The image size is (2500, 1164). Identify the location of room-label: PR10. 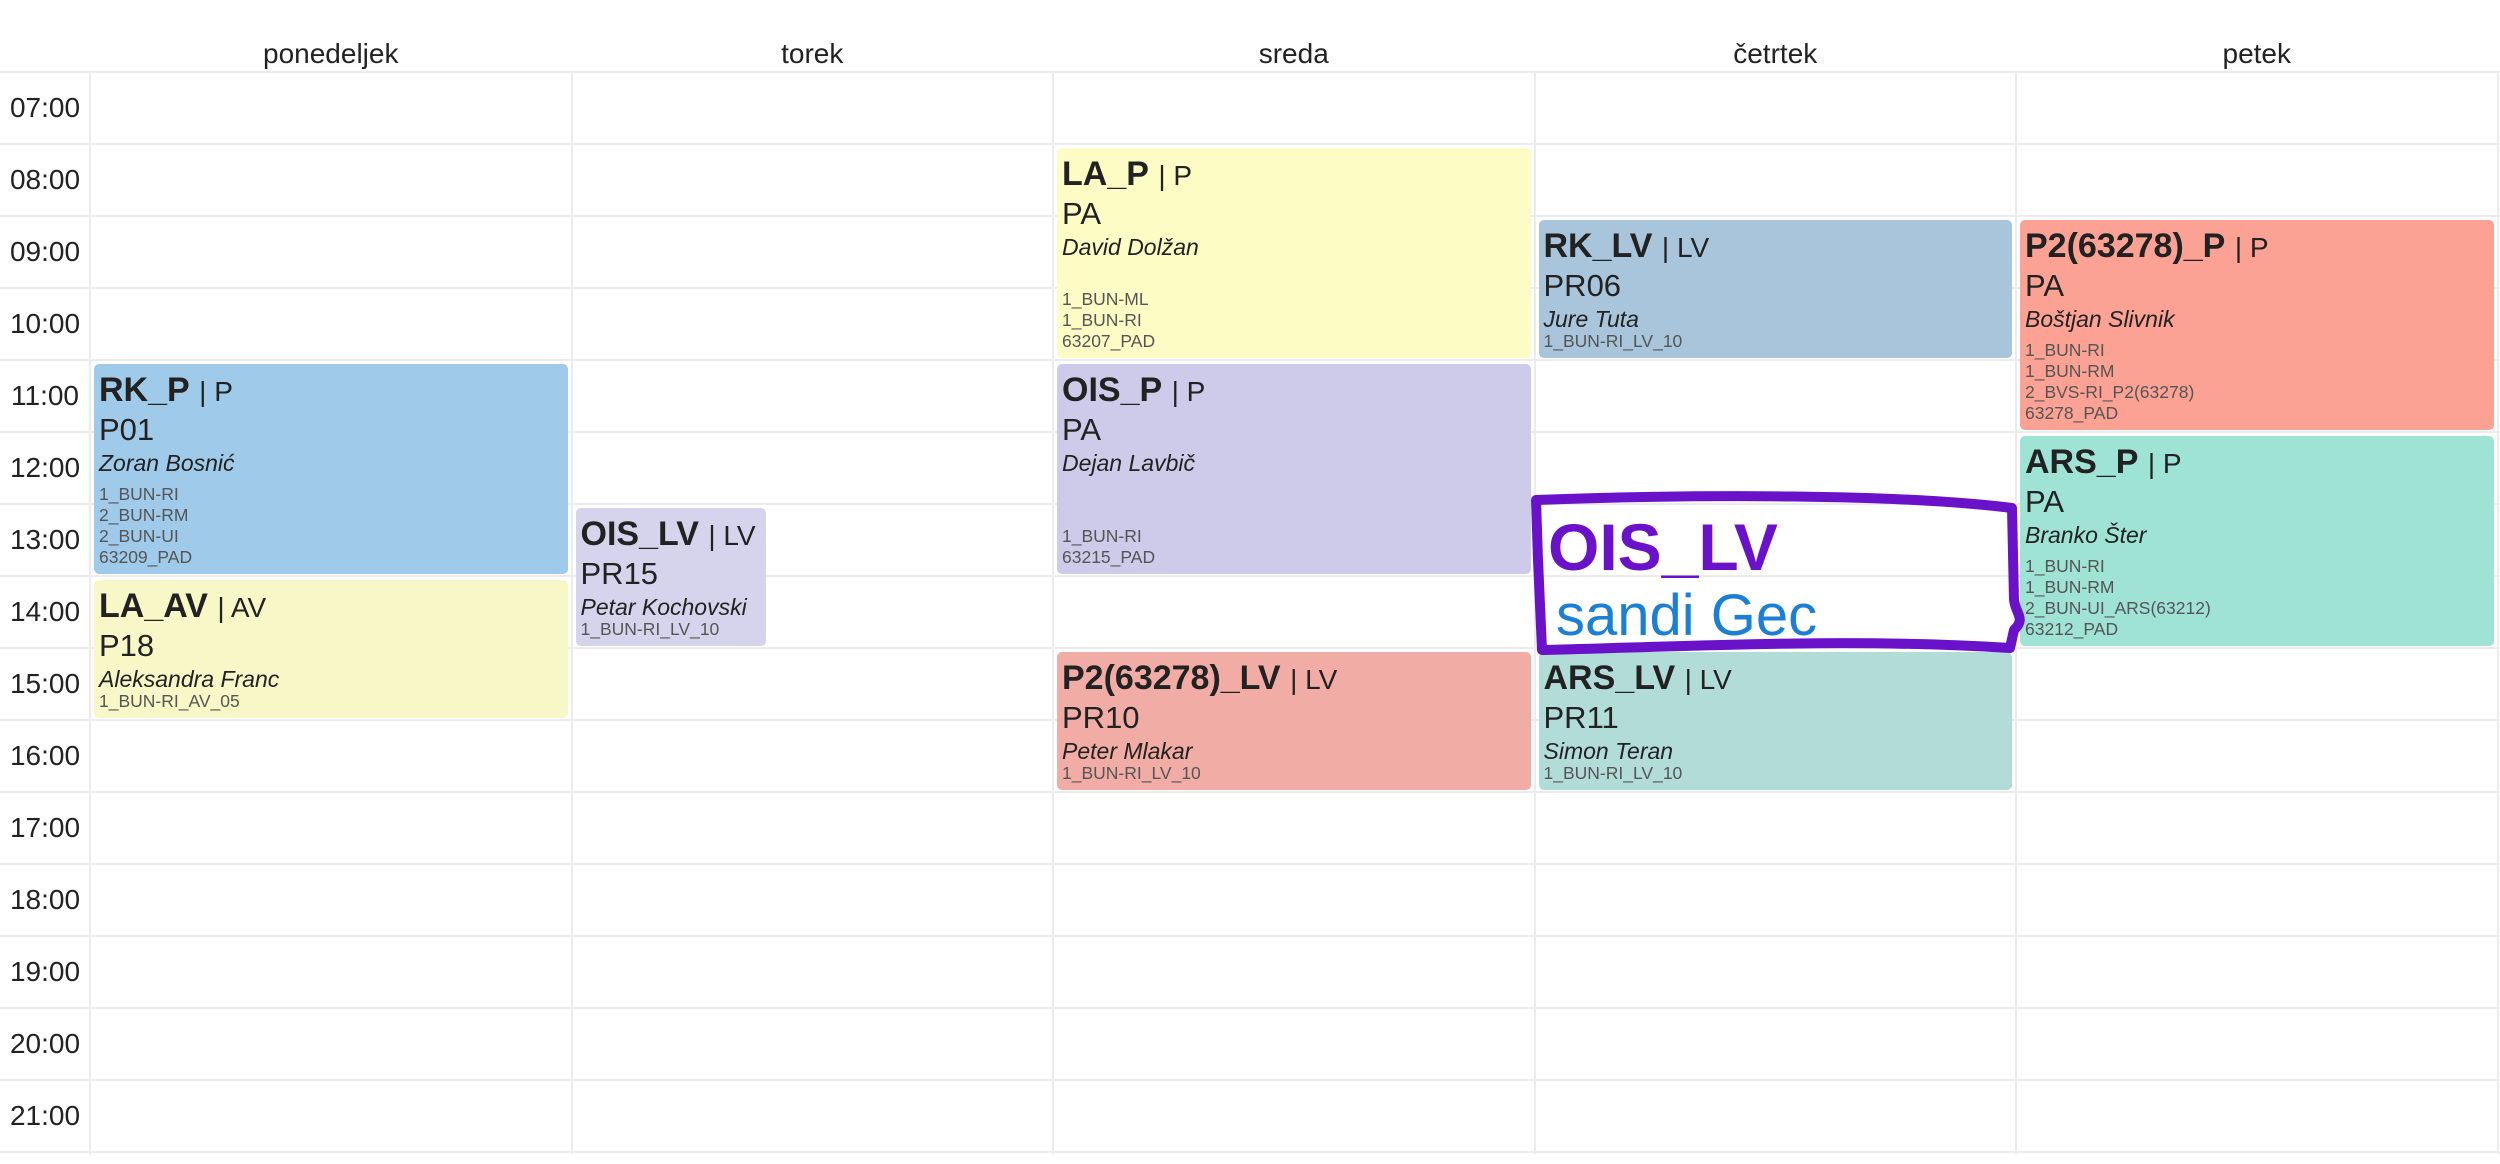
(1101, 717).